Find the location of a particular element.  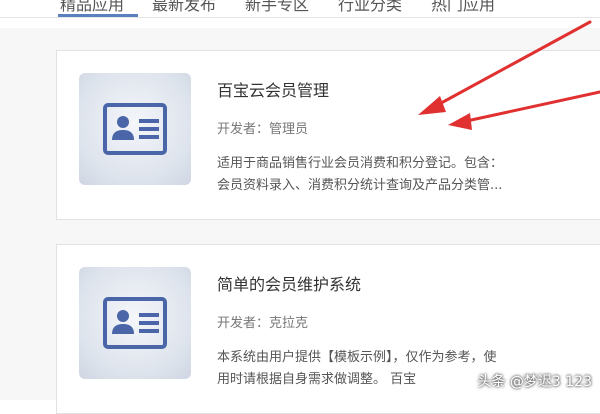

app-title: 简单的会员维护系统 is located at coordinates (289, 283).